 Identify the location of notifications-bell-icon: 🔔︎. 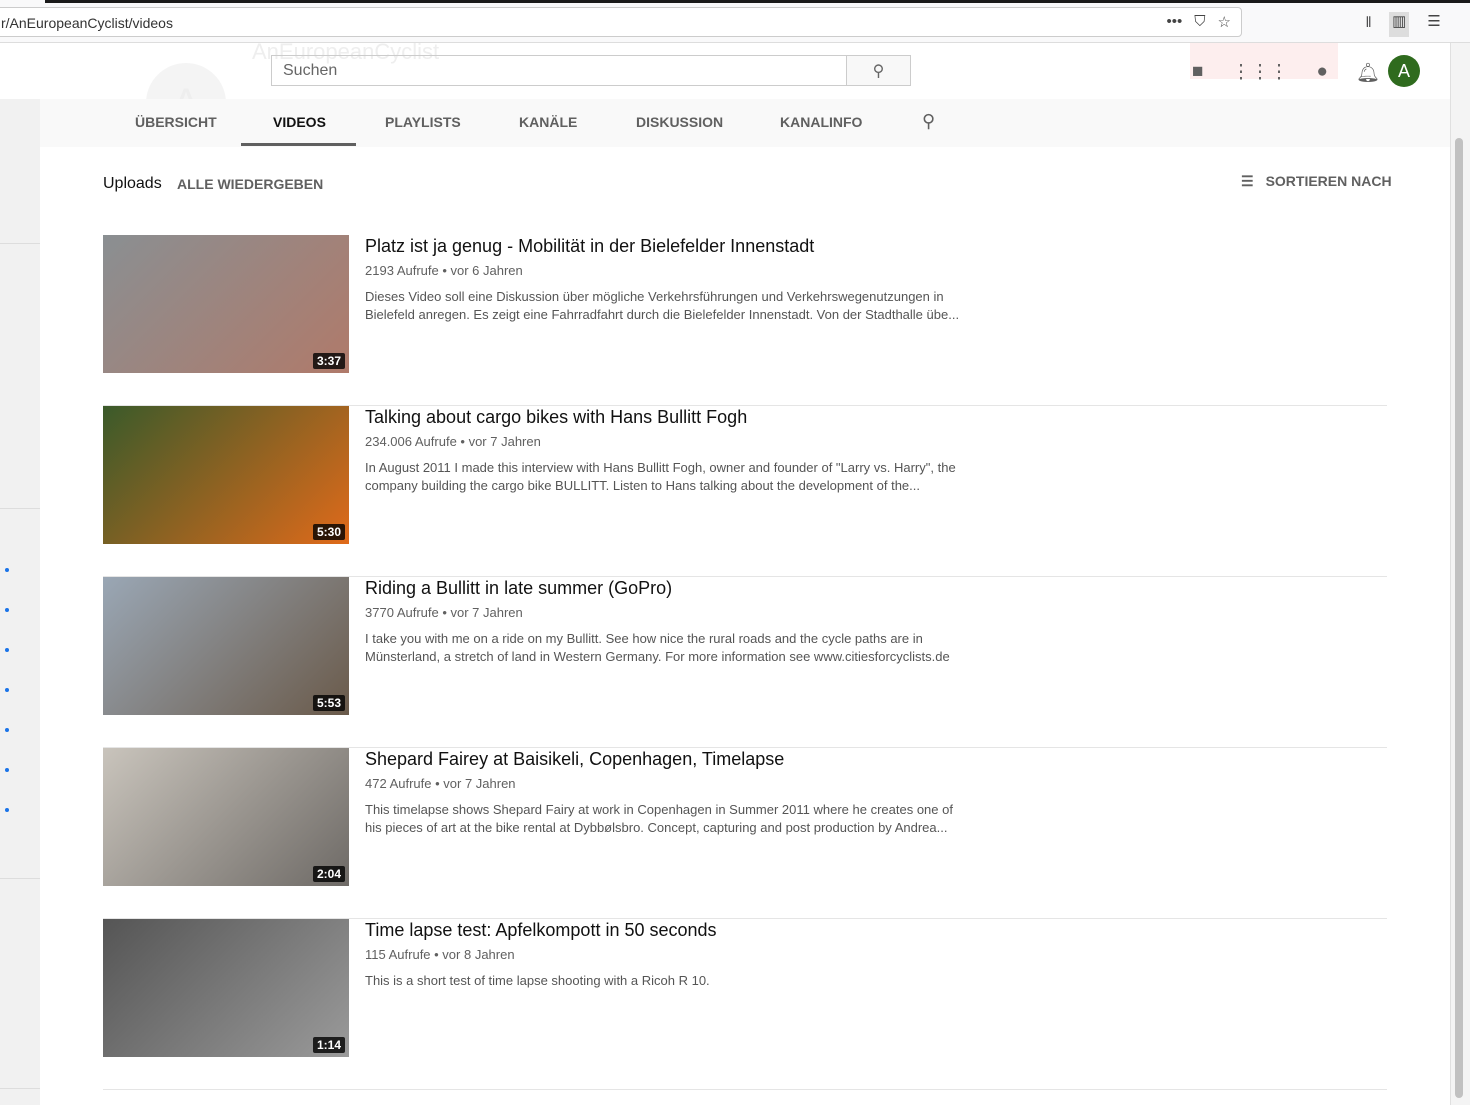
(1368, 73).